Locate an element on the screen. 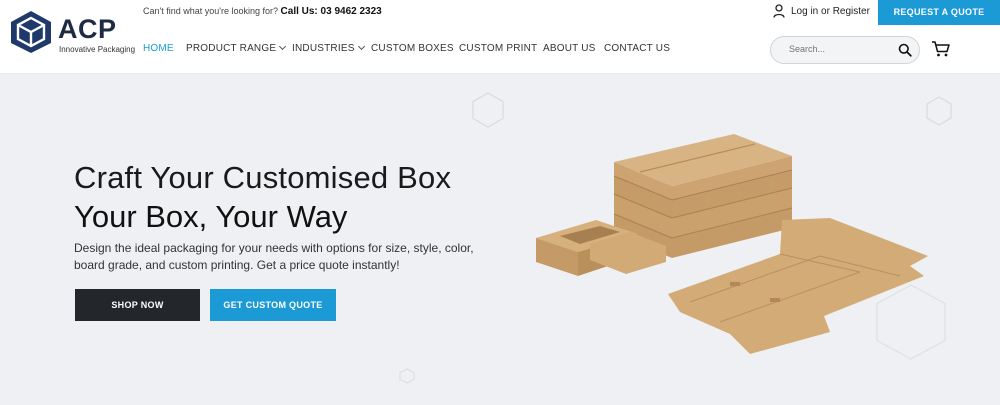  nav-custom-boxes: CUSTOM BOXES is located at coordinates (412, 48).